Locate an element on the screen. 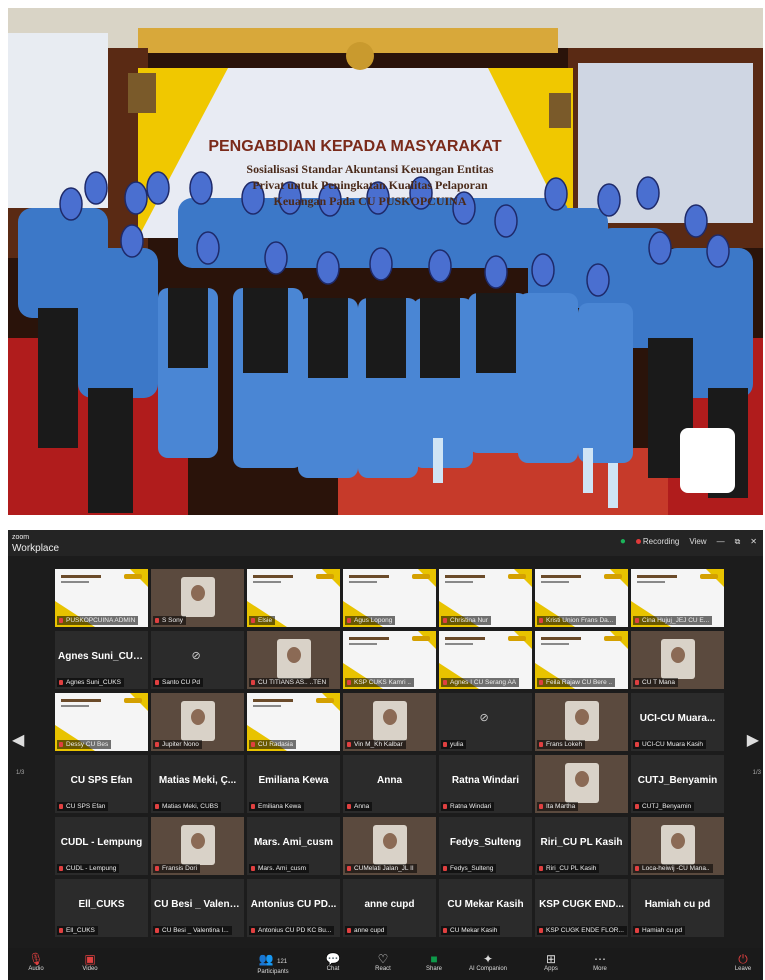  participant-label: CUDL - Lempung is located at coordinates (88, 868).